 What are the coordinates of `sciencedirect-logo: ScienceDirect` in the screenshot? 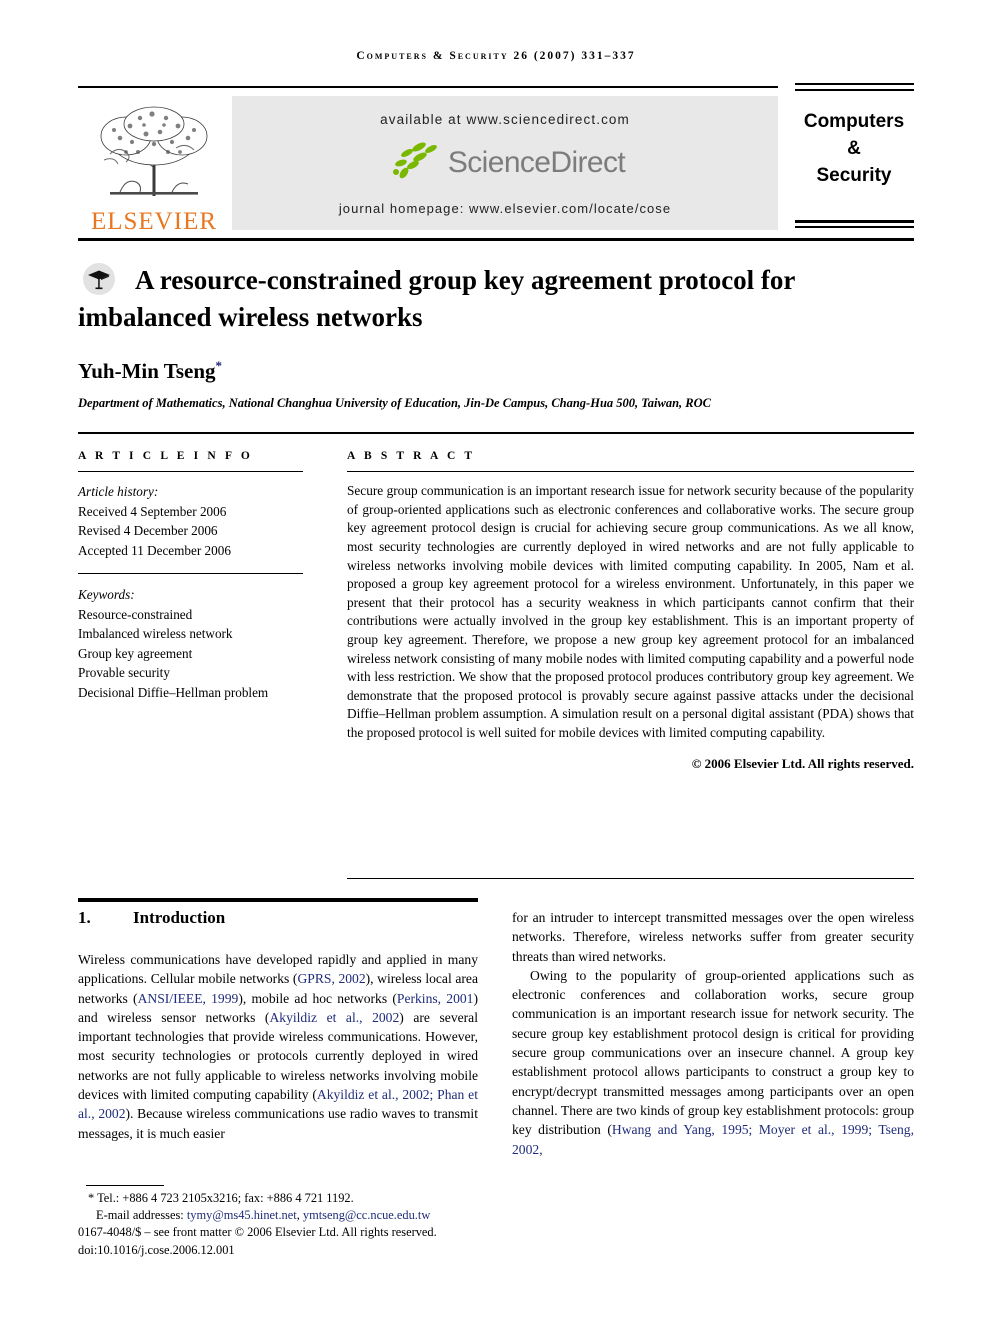 It's located at (505, 163).